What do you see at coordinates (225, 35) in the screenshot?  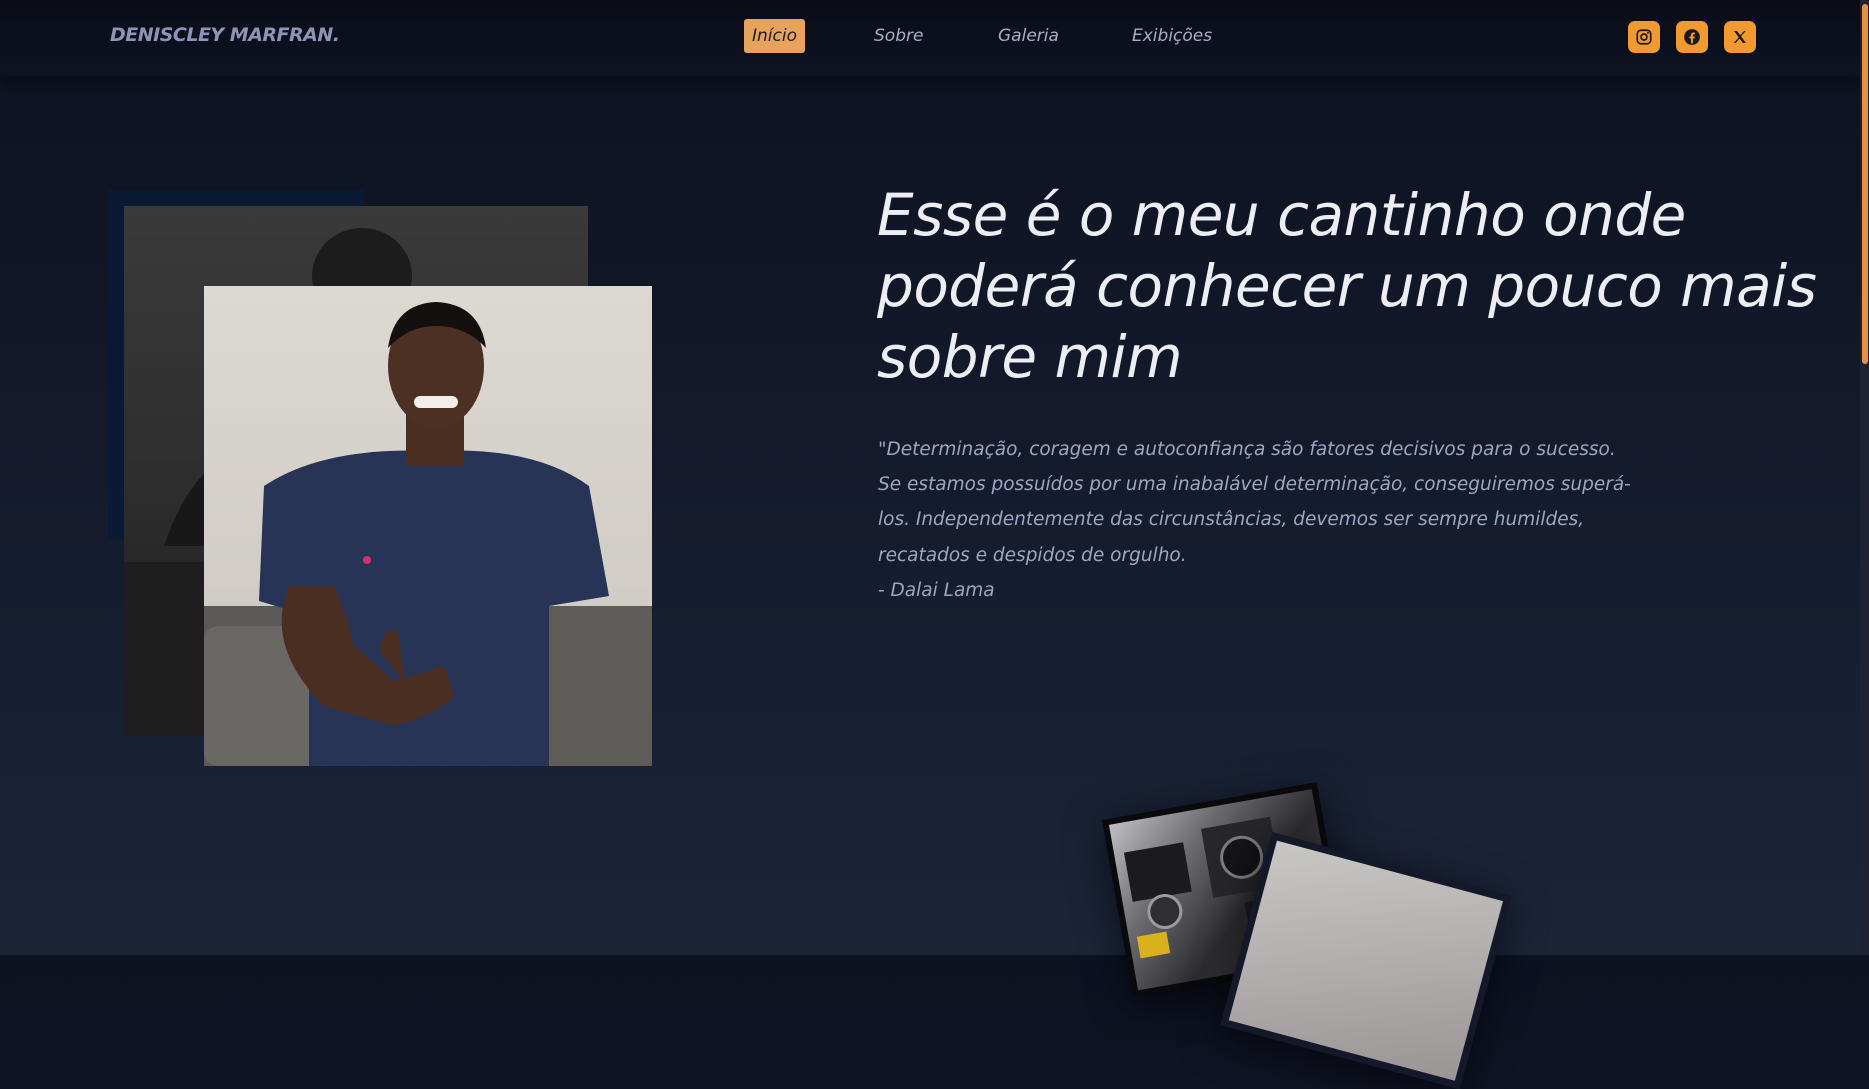 I see `site-logo: DENISCLEY MARFRAN.` at bounding box center [225, 35].